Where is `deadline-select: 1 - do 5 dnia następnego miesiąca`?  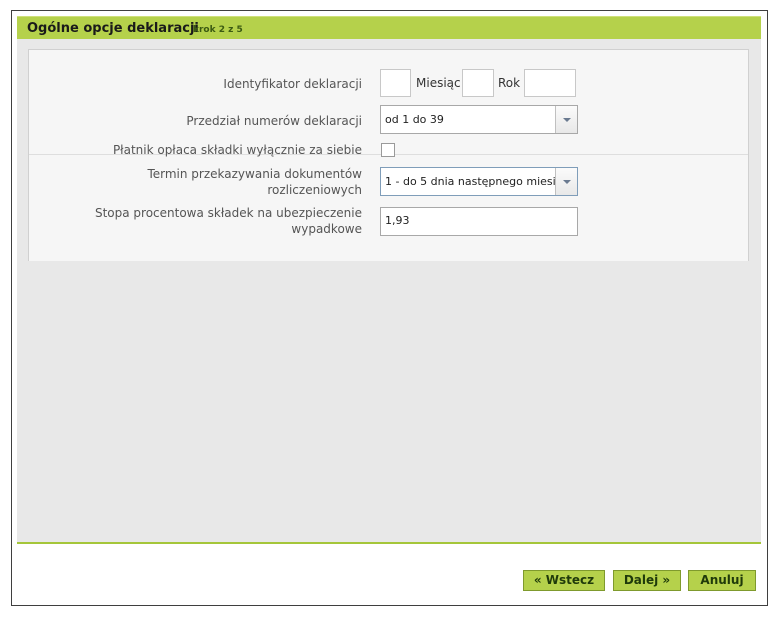
deadline-select: 1 - do 5 dnia następnego miesiąca is located at coordinates (479, 181).